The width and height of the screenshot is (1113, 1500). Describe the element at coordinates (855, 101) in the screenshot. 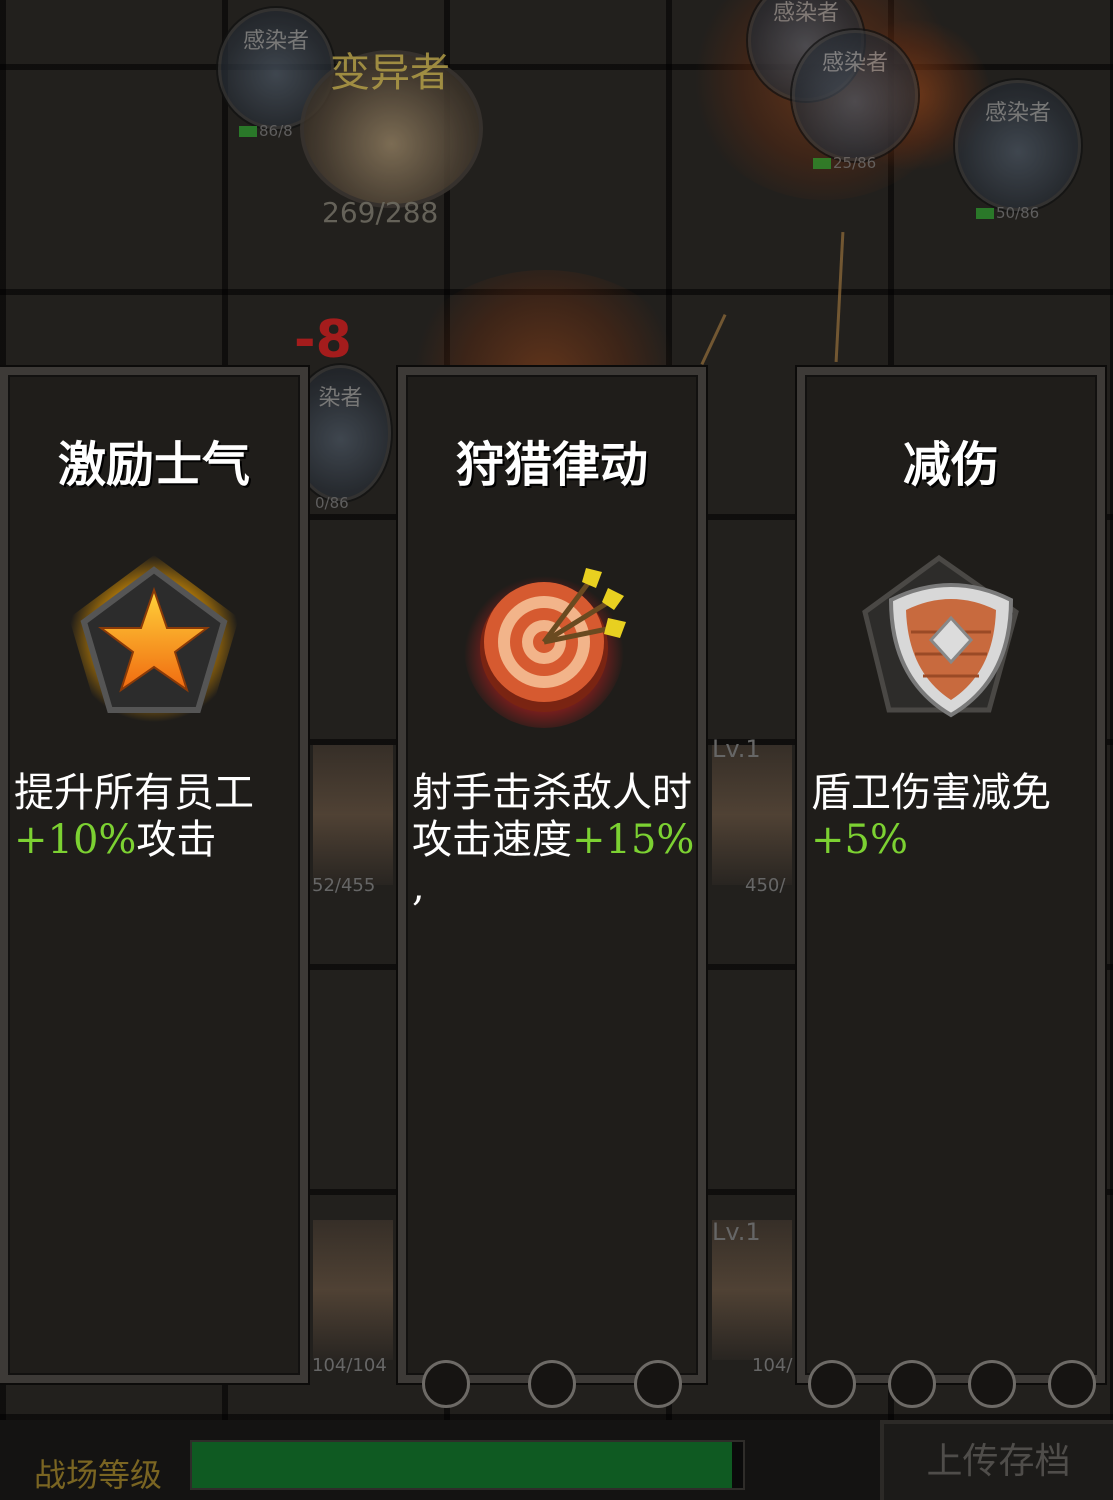

I see `enemy-infected: 感染者 25/86` at that location.